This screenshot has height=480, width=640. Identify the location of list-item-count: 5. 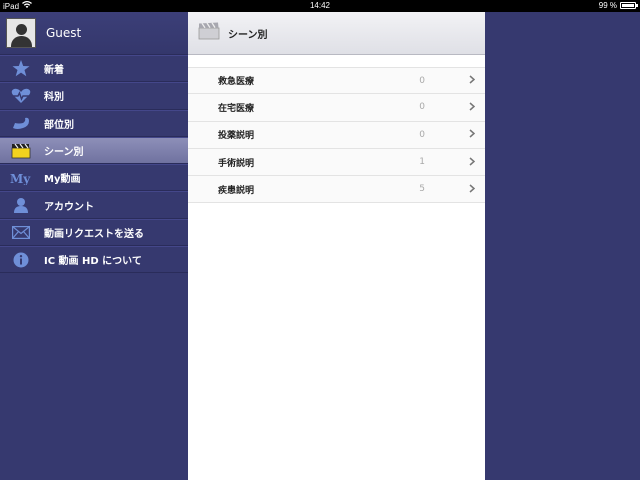
(422, 189).